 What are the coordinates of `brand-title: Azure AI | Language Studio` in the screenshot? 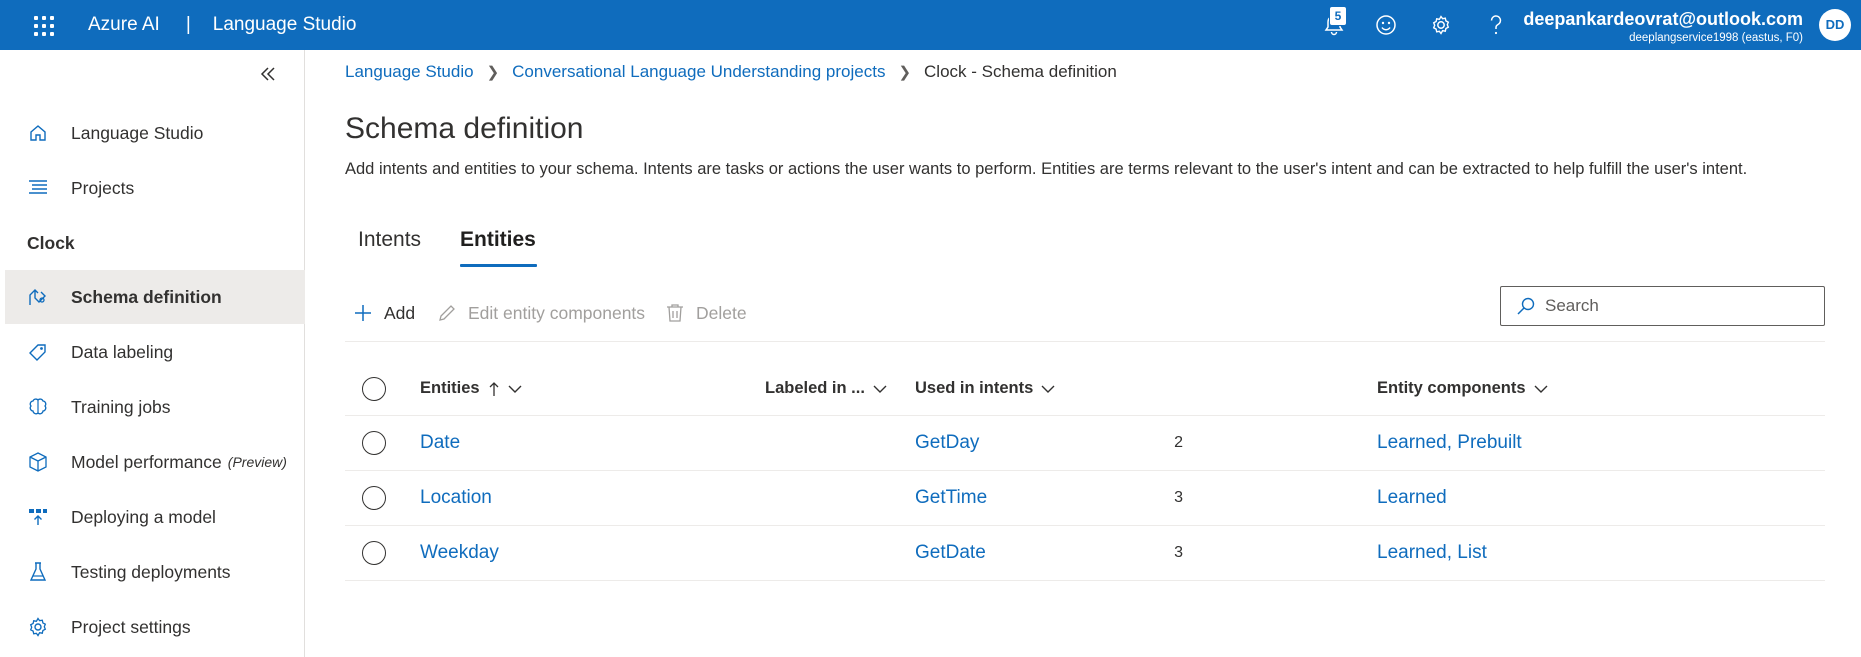 It's located at (222, 25).